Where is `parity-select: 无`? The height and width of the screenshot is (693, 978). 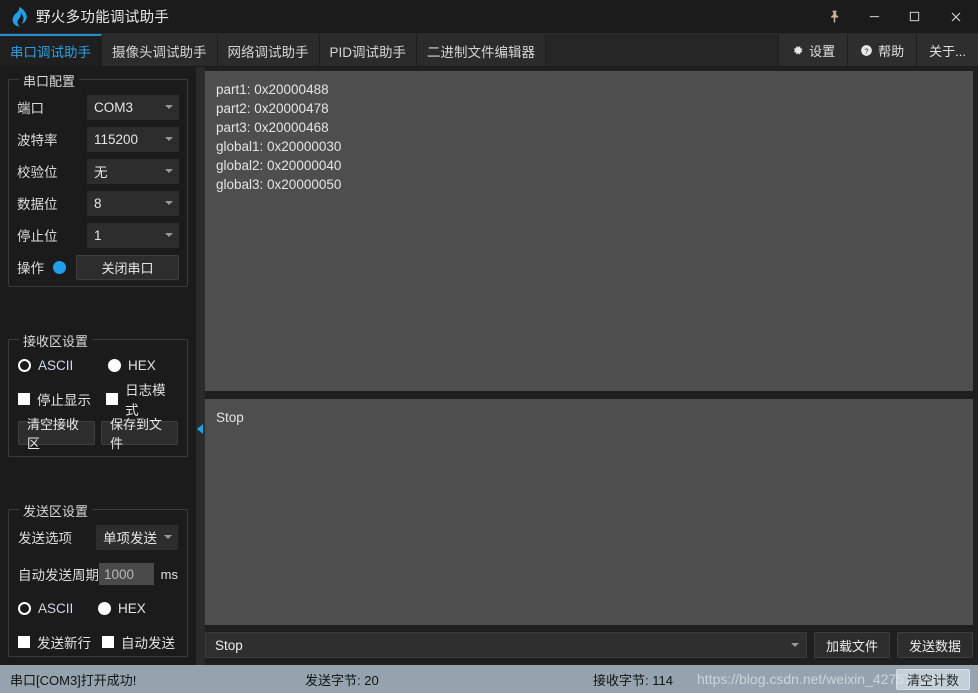 parity-select: 无 is located at coordinates (133, 171).